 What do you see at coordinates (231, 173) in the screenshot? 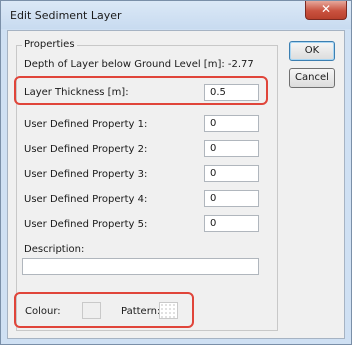
I see `user-property-3-input: 0` at bounding box center [231, 173].